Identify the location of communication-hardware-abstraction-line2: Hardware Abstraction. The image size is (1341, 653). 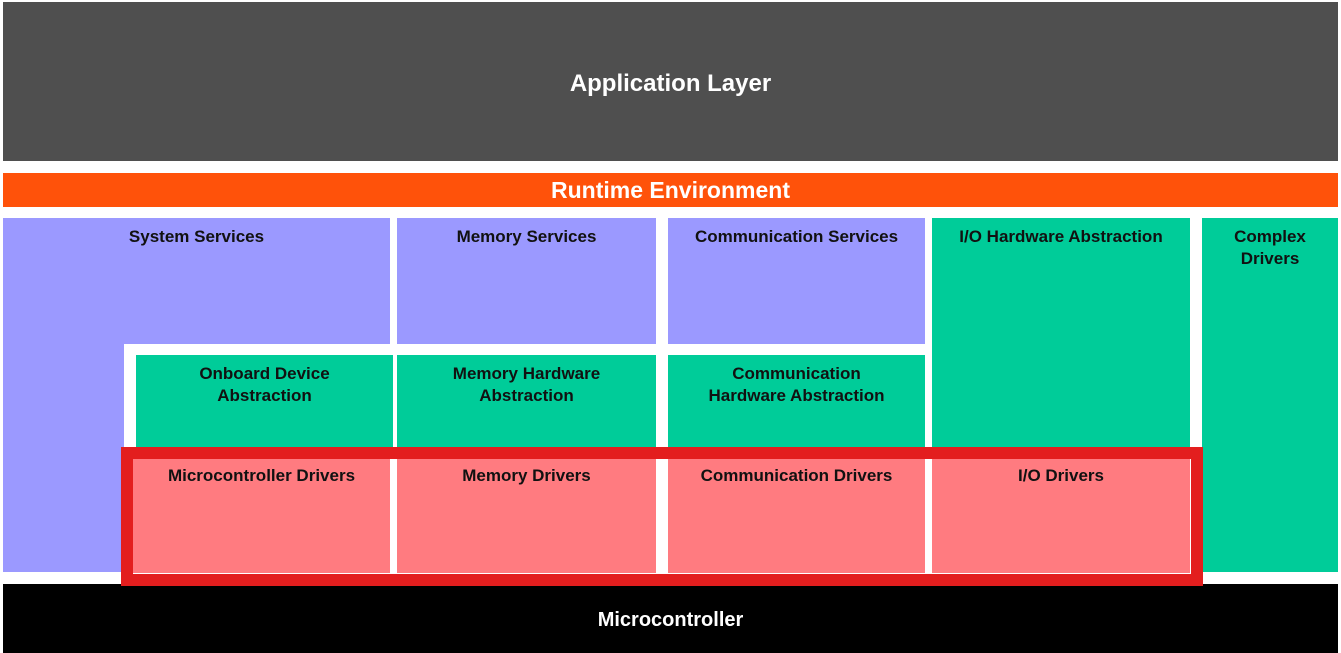
(796, 395).